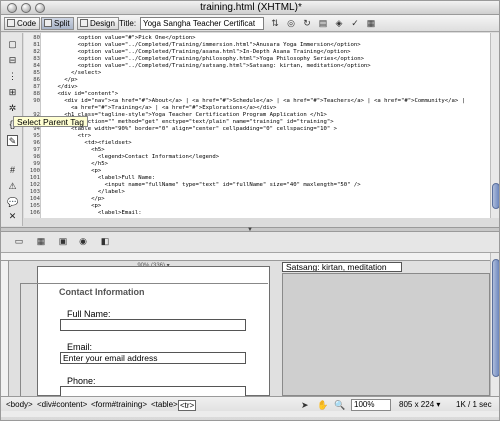  I want to click on window-title: training.html (XHTML)*, so click(251, 7).